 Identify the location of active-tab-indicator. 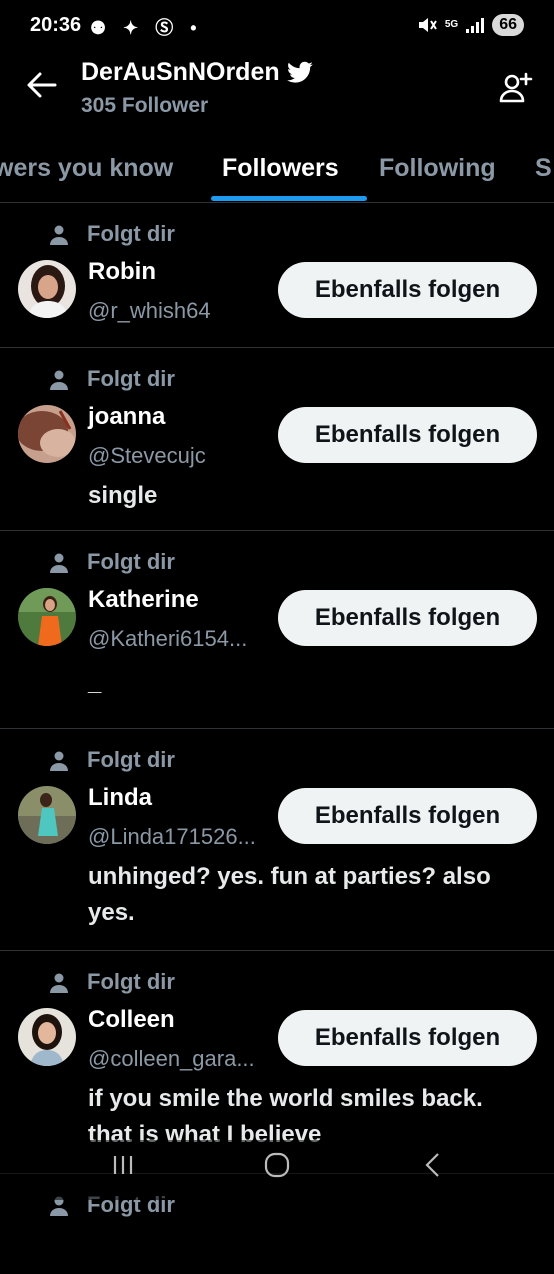
(289, 198).